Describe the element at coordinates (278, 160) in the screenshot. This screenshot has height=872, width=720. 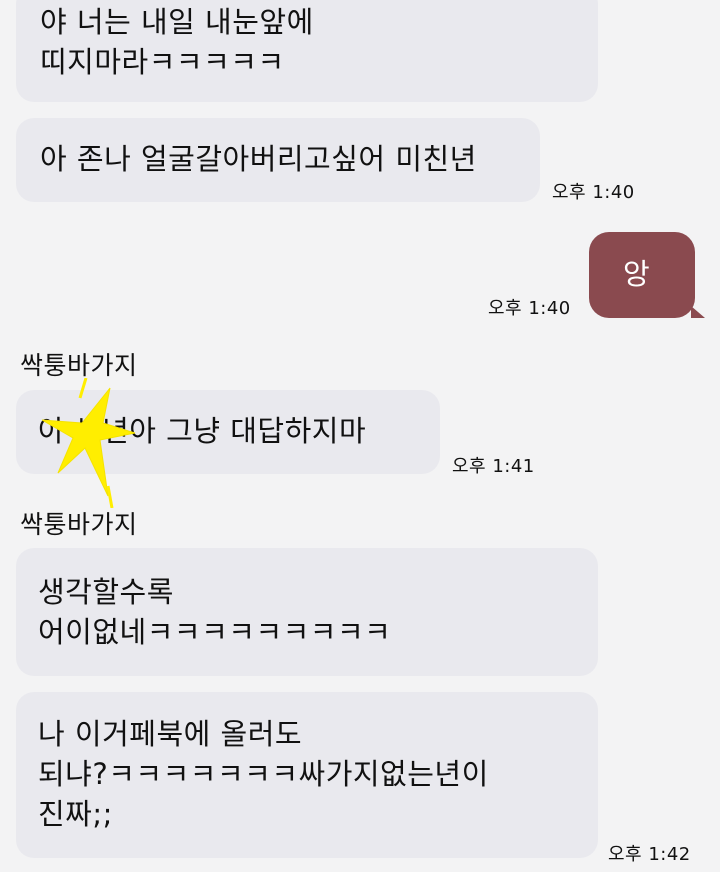
I see `received-message: 아 존나 얼굴갈아버리고싶어 미친년` at that location.